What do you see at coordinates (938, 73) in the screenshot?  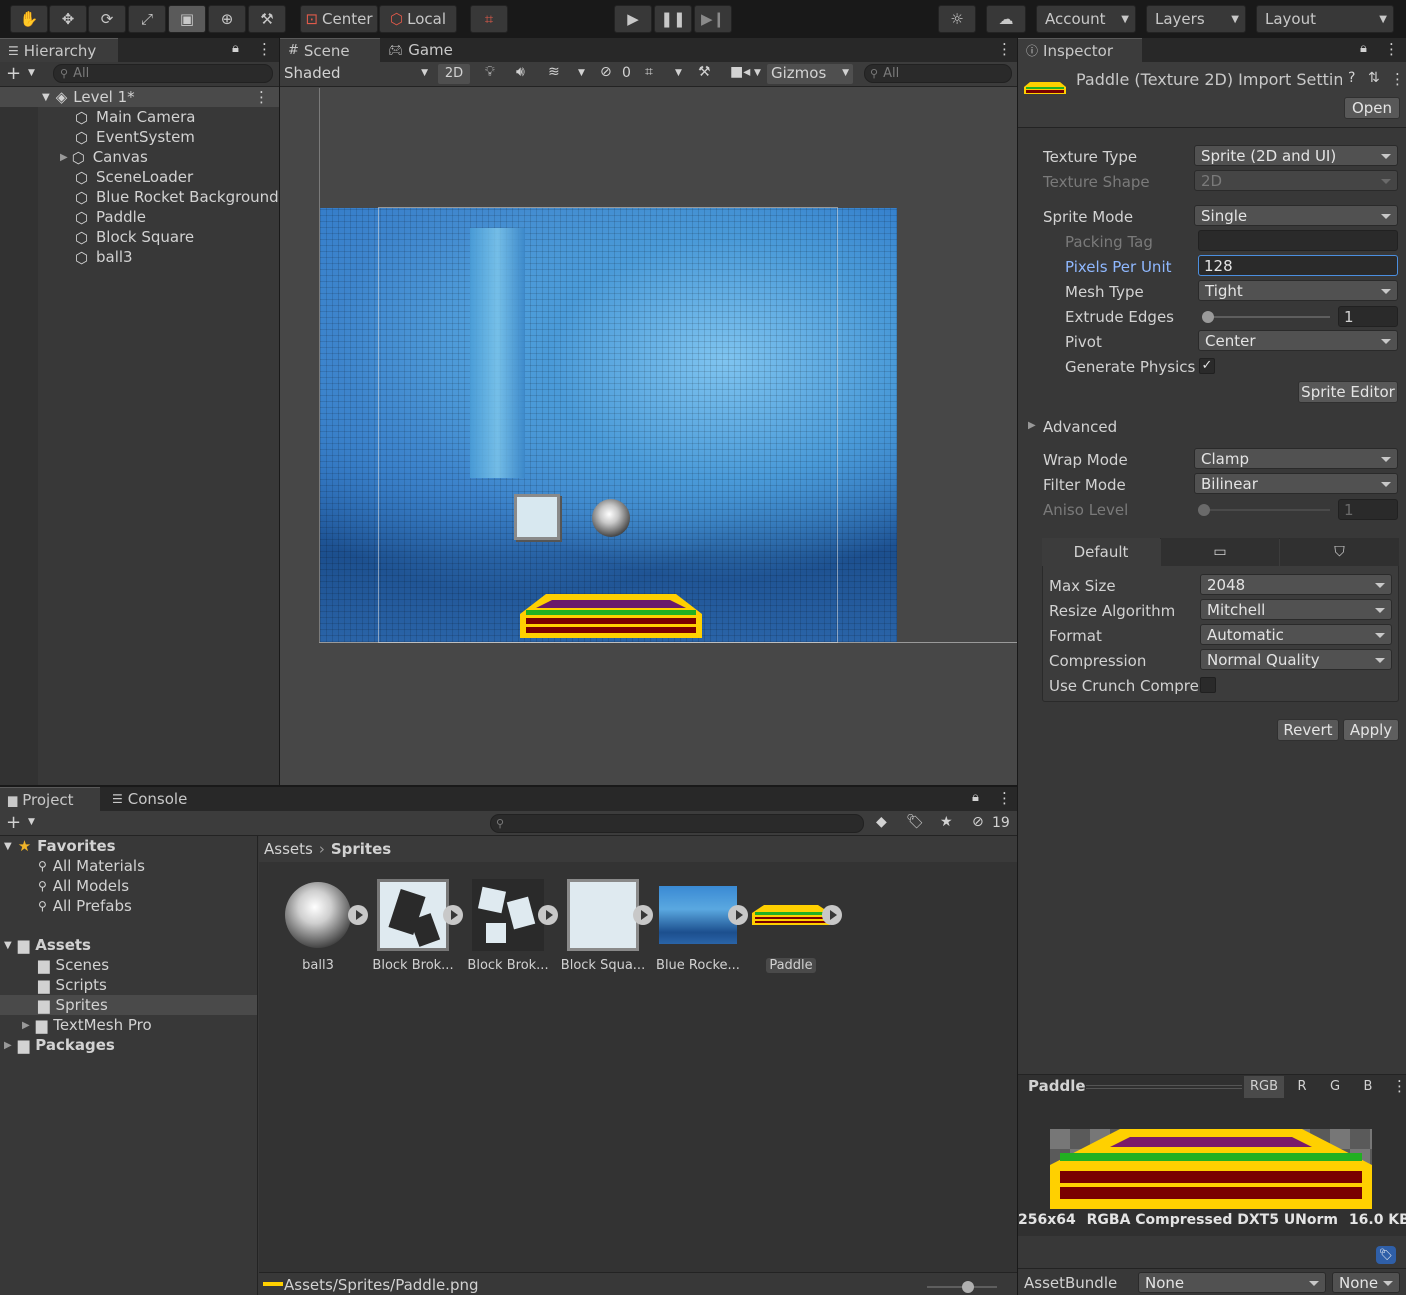 I see `scene-search-input: ⚲ All` at bounding box center [938, 73].